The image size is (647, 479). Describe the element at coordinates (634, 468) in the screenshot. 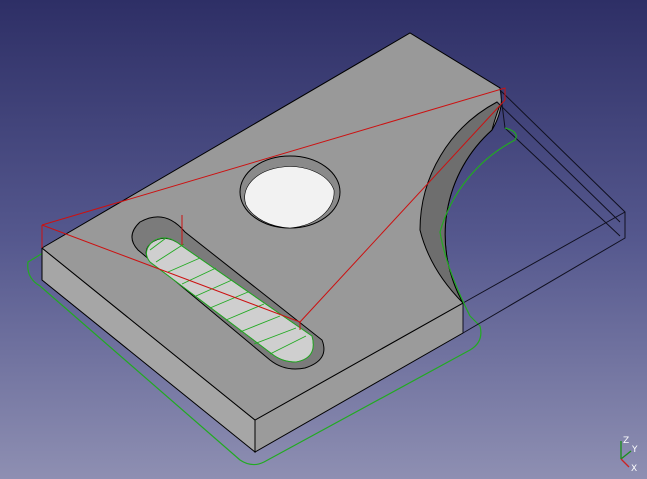

I see `x-axis-label: X` at that location.